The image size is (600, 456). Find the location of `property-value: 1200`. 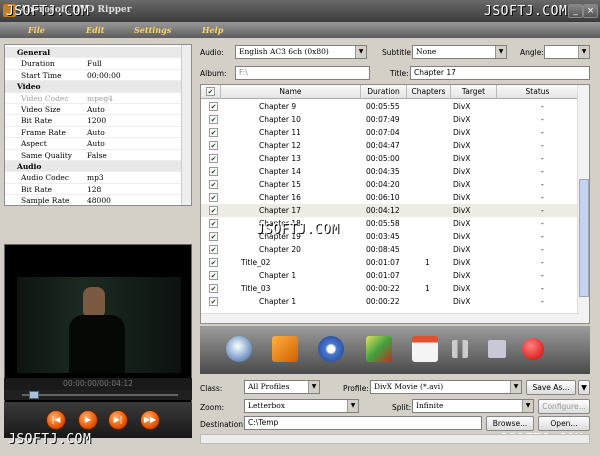

property-value: 1200 is located at coordinates (96, 120).